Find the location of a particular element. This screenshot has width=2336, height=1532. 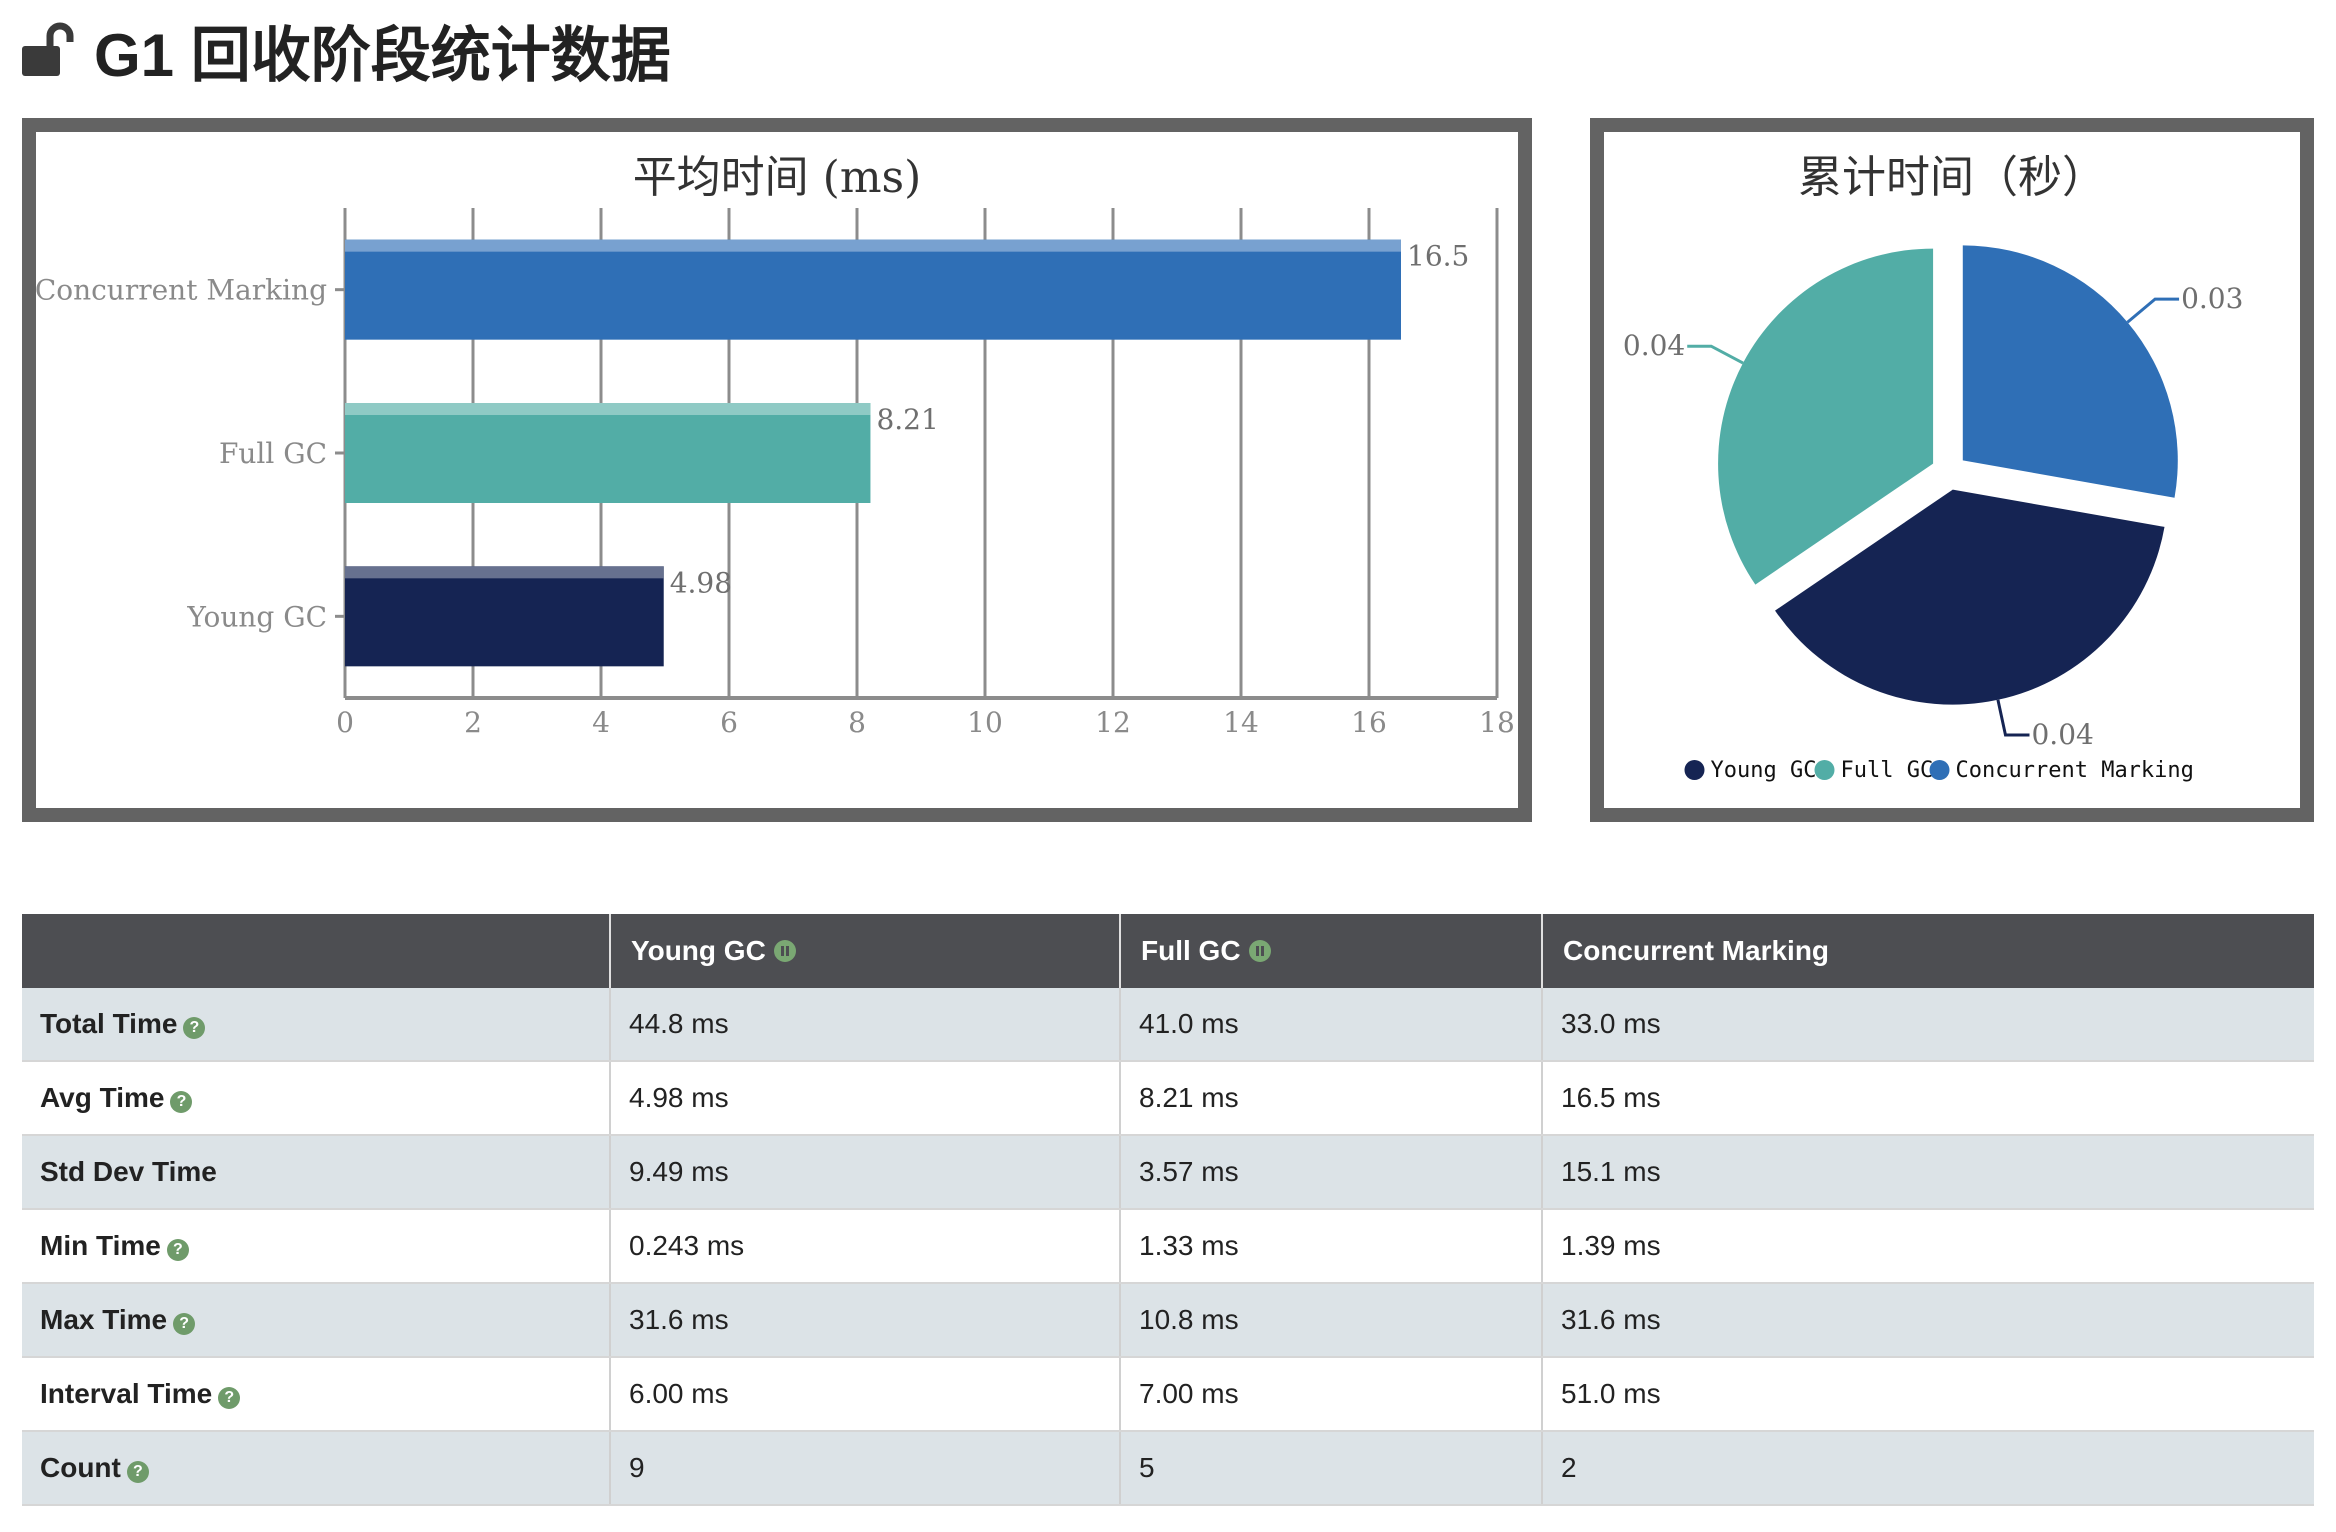

table-row: Min Time? 0.243 ms 1.33 ms 1.39 ms is located at coordinates (1168, 1246).